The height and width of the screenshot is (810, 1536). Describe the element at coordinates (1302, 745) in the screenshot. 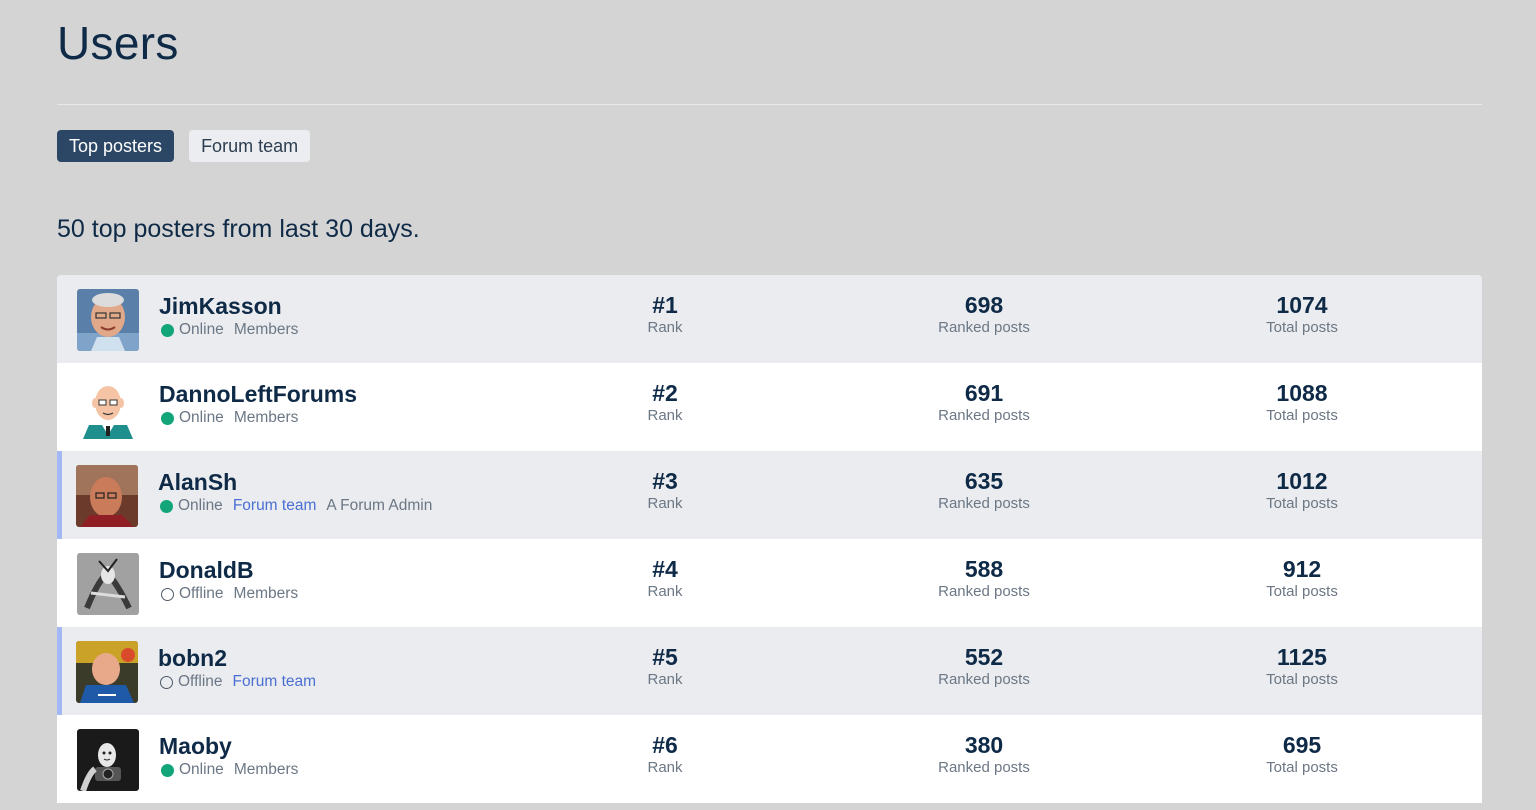

I see `total-posts-value: 695` at that location.